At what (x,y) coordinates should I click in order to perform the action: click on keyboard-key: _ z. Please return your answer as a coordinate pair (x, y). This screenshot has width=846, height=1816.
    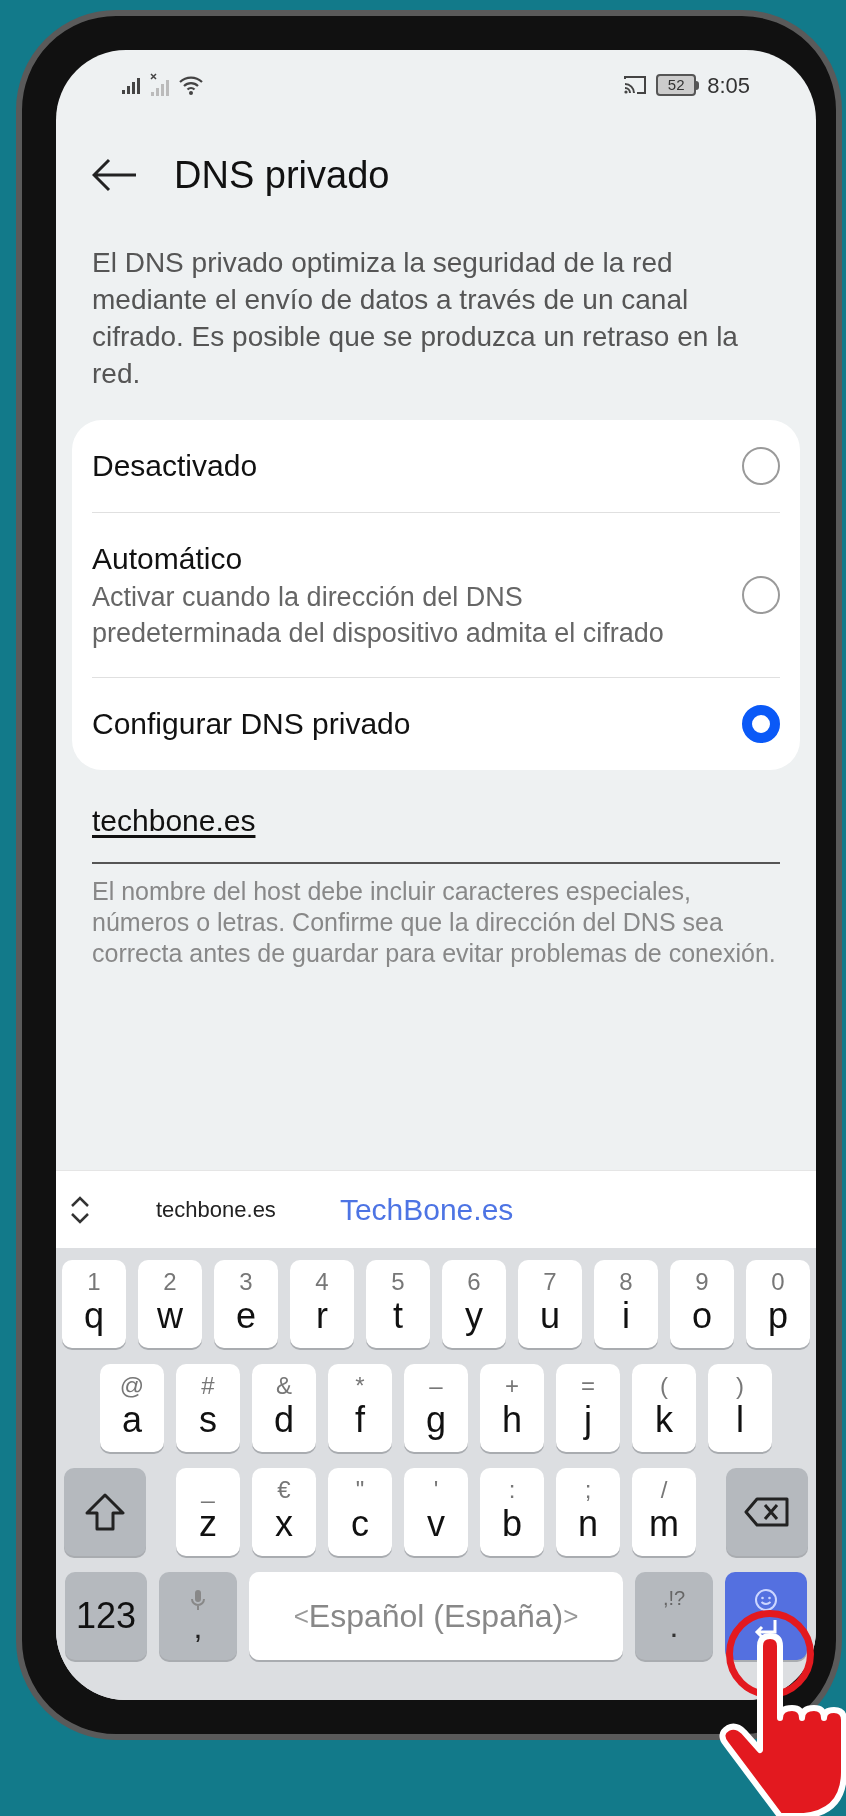
    Looking at the image, I should click on (208, 1512).